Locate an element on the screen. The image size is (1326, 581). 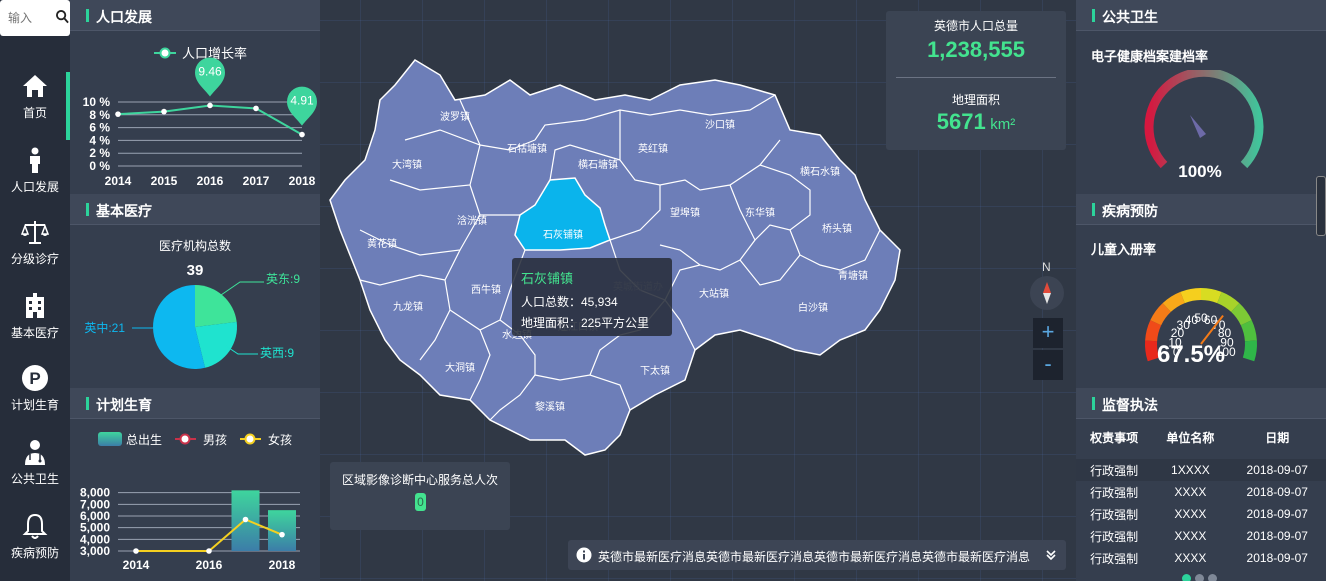
panel-header: 基本医疗 is located at coordinates (195, 209).